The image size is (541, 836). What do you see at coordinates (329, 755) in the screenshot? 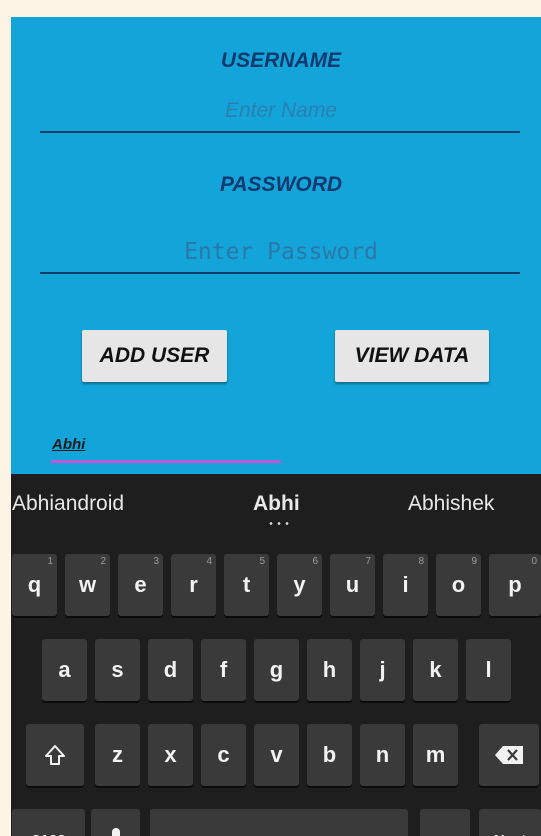
I see `key-b: b` at bounding box center [329, 755].